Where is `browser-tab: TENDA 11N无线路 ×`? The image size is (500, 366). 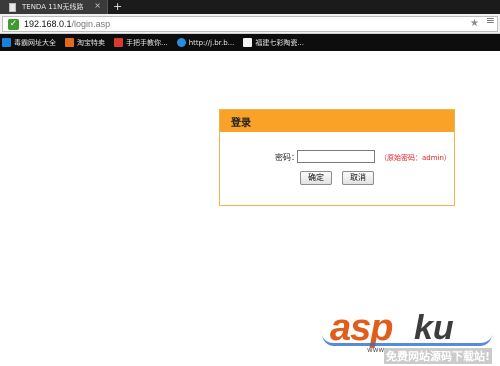
browser-tab: TENDA 11N无线路 × is located at coordinates (54, 7).